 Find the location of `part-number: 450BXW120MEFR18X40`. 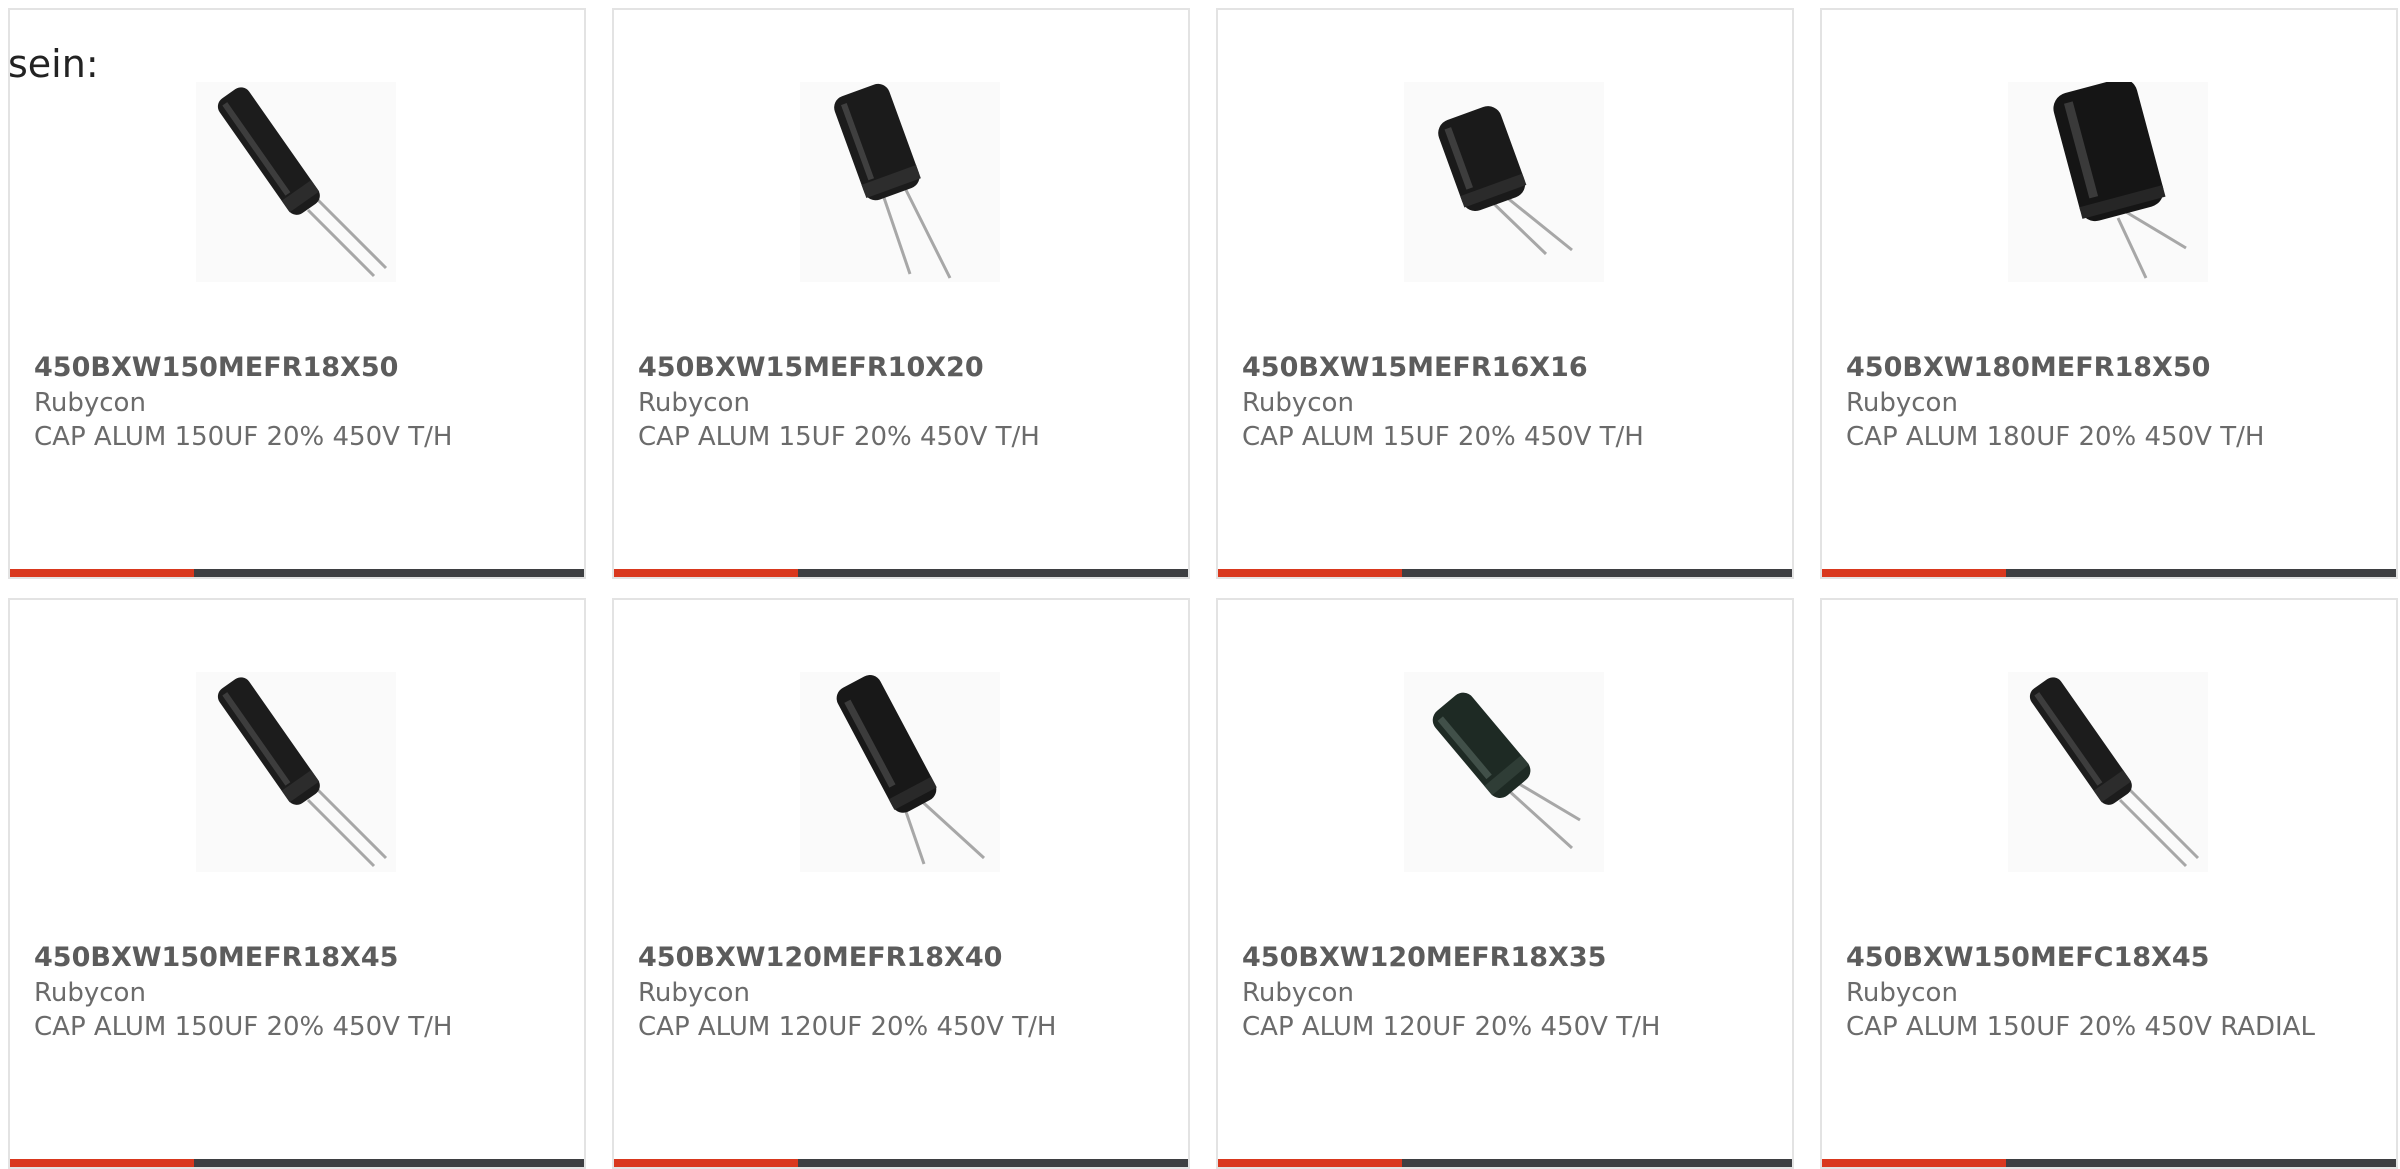

part-number: 450BXW120MEFR18X40 is located at coordinates (903, 958).